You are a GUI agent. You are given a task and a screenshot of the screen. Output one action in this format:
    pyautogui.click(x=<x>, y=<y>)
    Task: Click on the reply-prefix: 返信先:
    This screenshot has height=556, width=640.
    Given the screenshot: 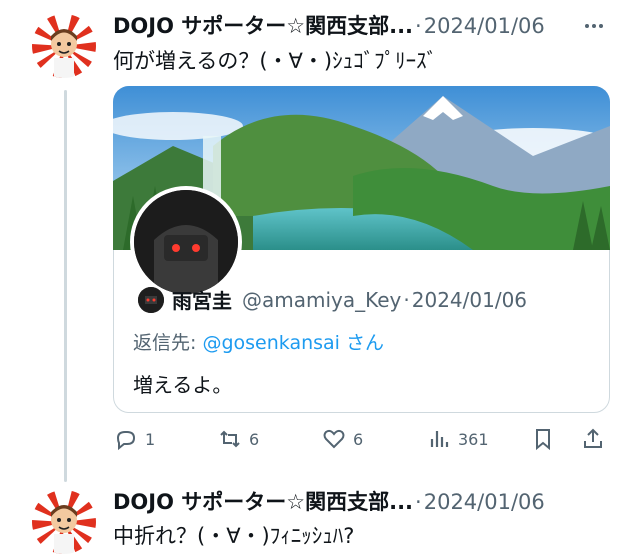 What is the action you would take?
    pyautogui.click(x=168, y=343)
    